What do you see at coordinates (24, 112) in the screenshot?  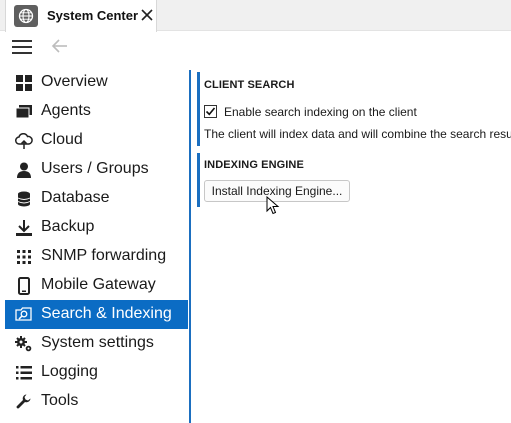 I see `agents-icon` at bounding box center [24, 112].